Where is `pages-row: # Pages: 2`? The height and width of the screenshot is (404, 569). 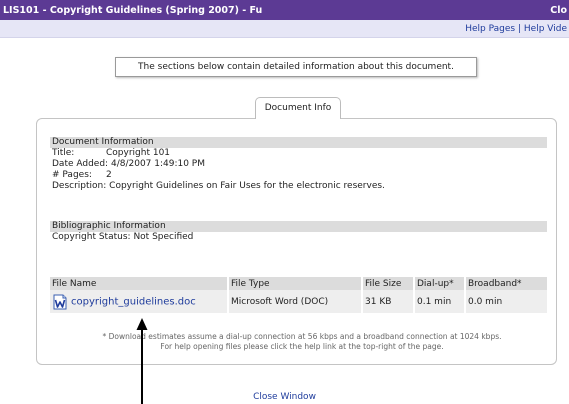 pages-row: # Pages: 2 is located at coordinates (298, 175).